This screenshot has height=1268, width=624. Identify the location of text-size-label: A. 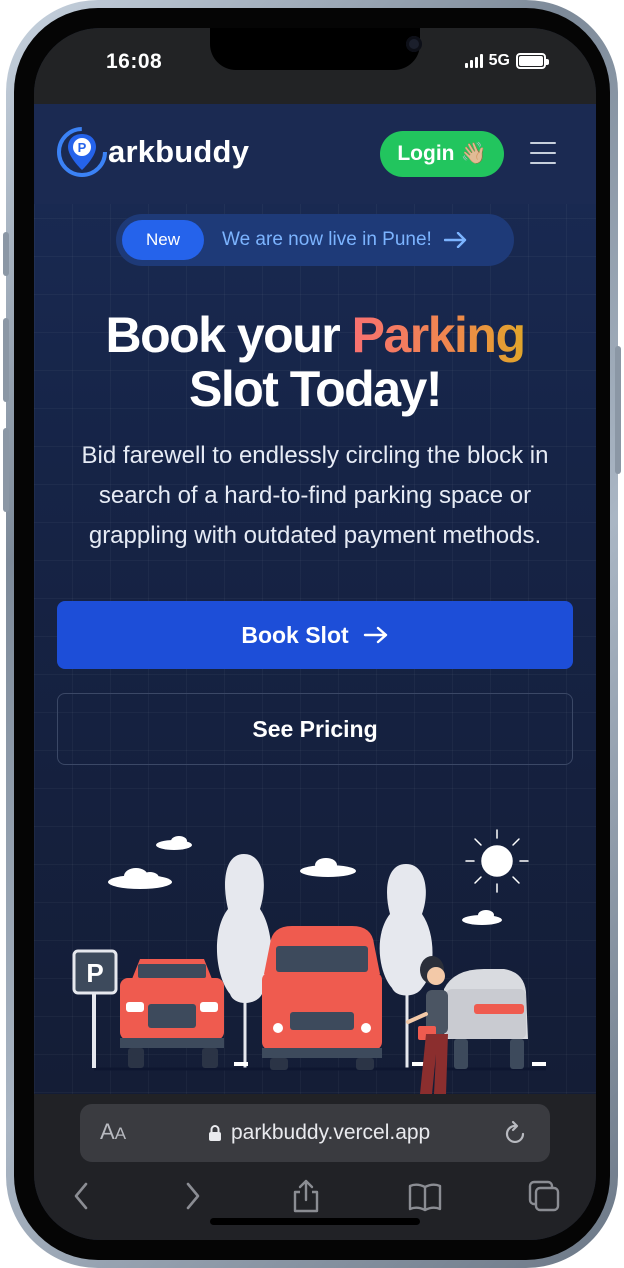
(107, 1131).